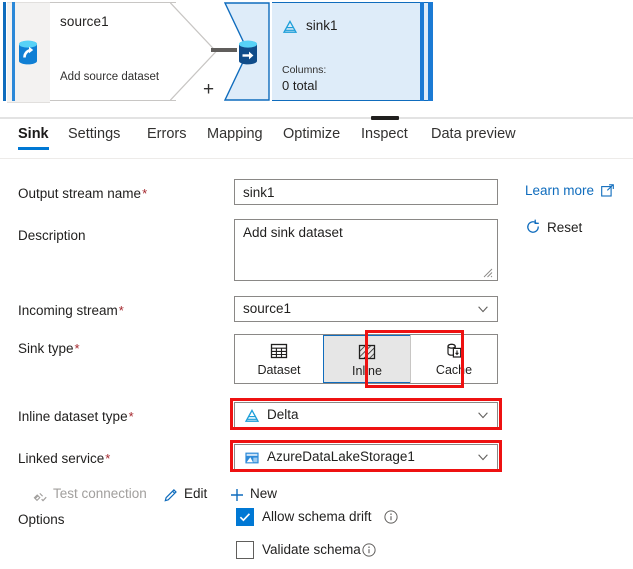  Describe the element at coordinates (366, 192) in the screenshot. I see `output-stream-name-input` at that location.